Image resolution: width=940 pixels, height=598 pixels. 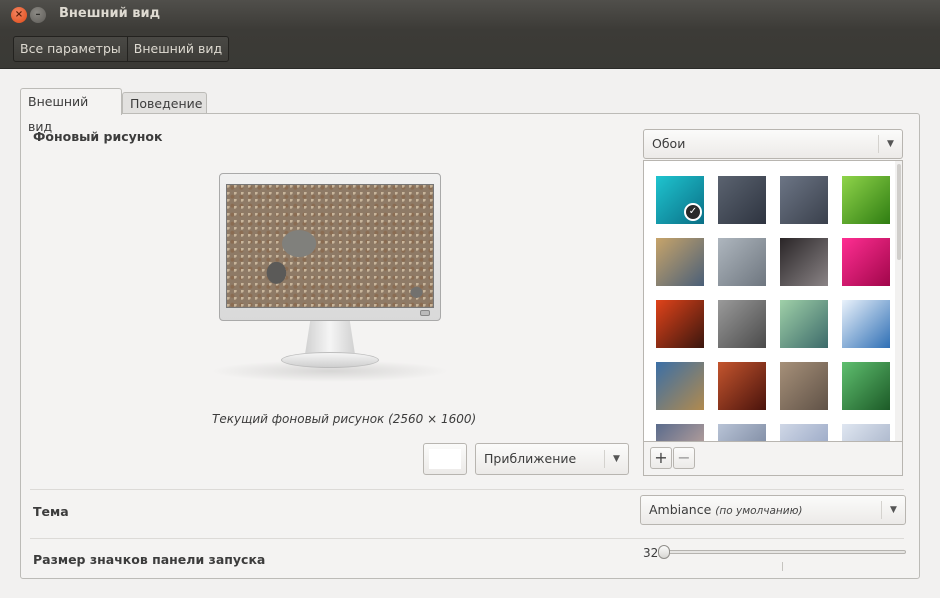 What do you see at coordinates (661, 458) in the screenshot?
I see `add-wallpaper-button: +` at bounding box center [661, 458].